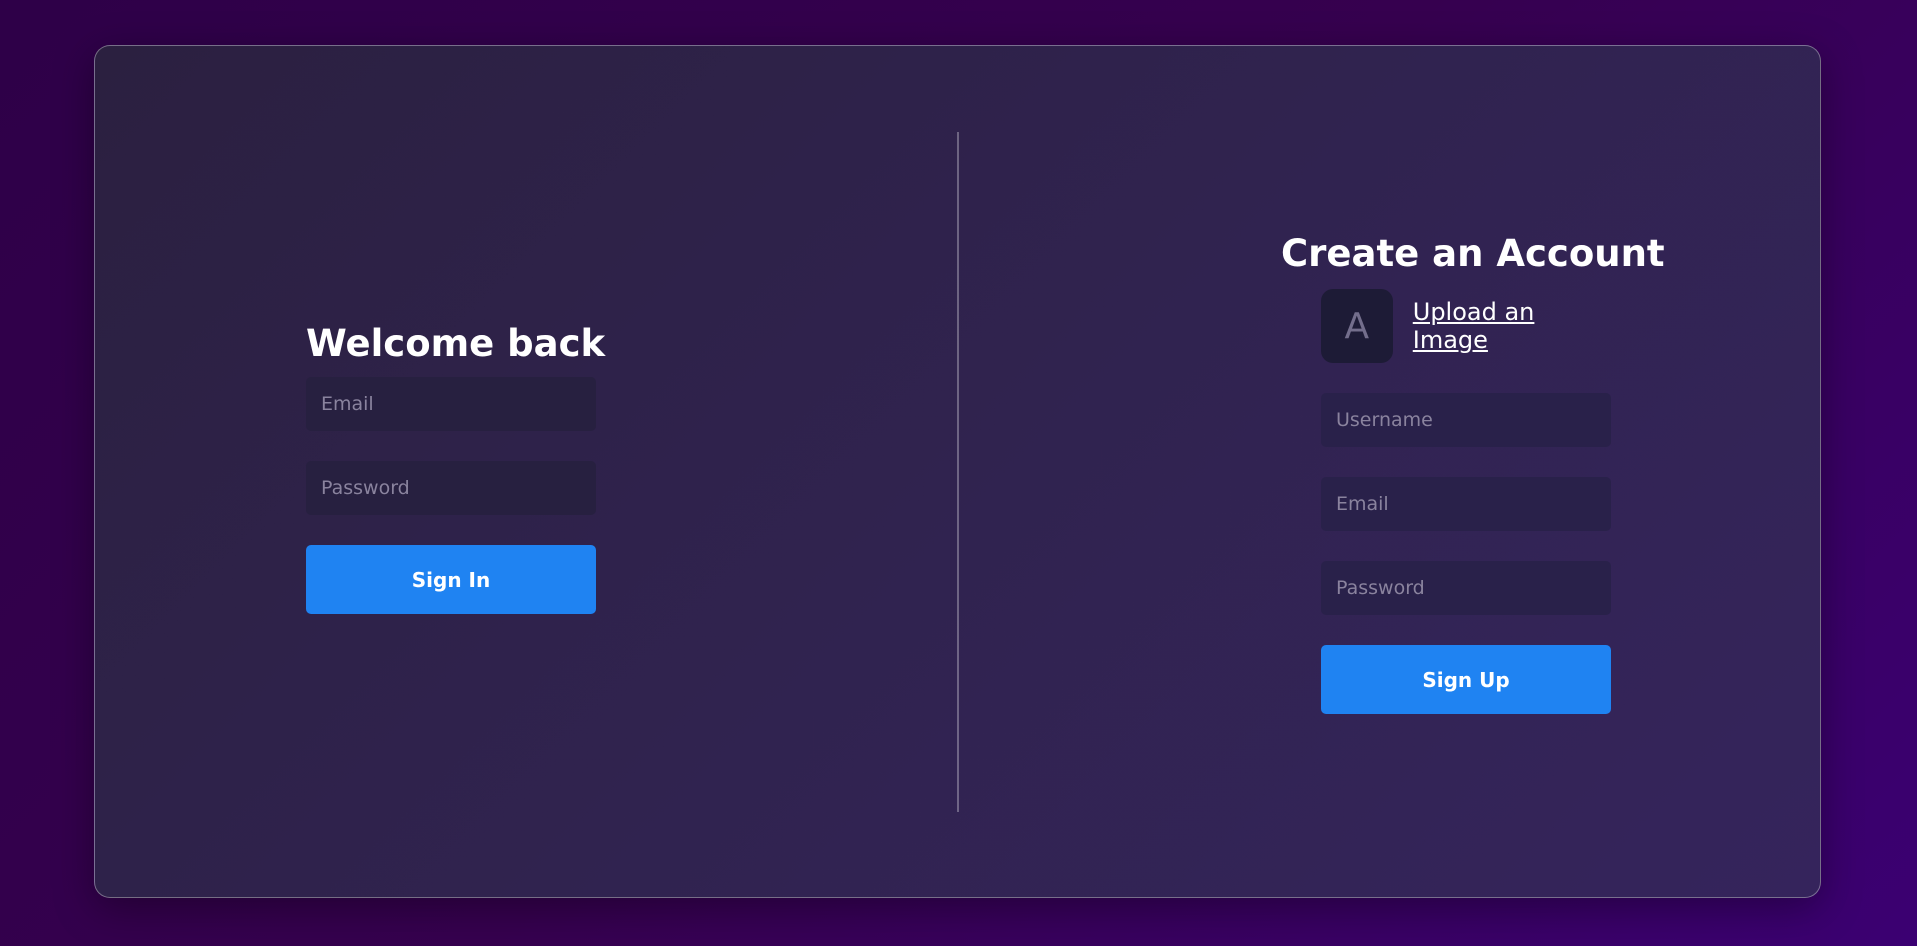 The height and width of the screenshot is (946, 1917). I want to click on signup-email-input, so click(1466, 504).